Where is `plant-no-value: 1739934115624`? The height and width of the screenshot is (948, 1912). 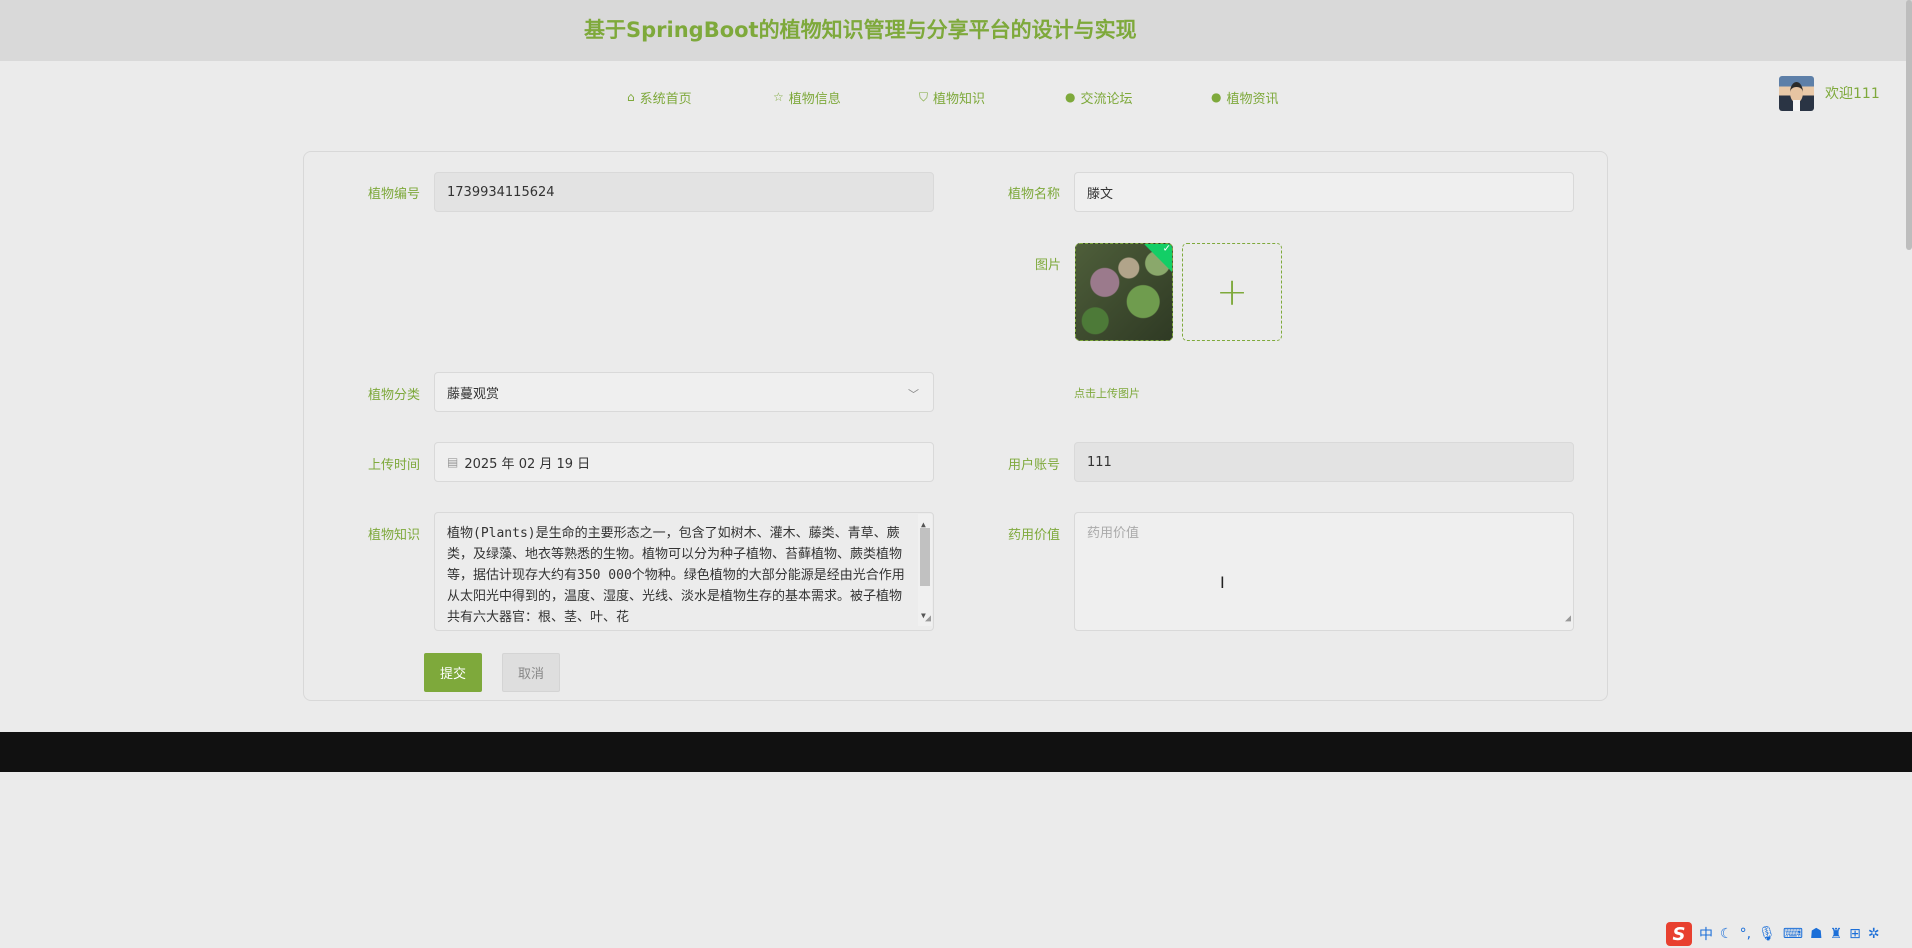 plant-no-value: 1739934115624 is located at coordinates (501, 192).